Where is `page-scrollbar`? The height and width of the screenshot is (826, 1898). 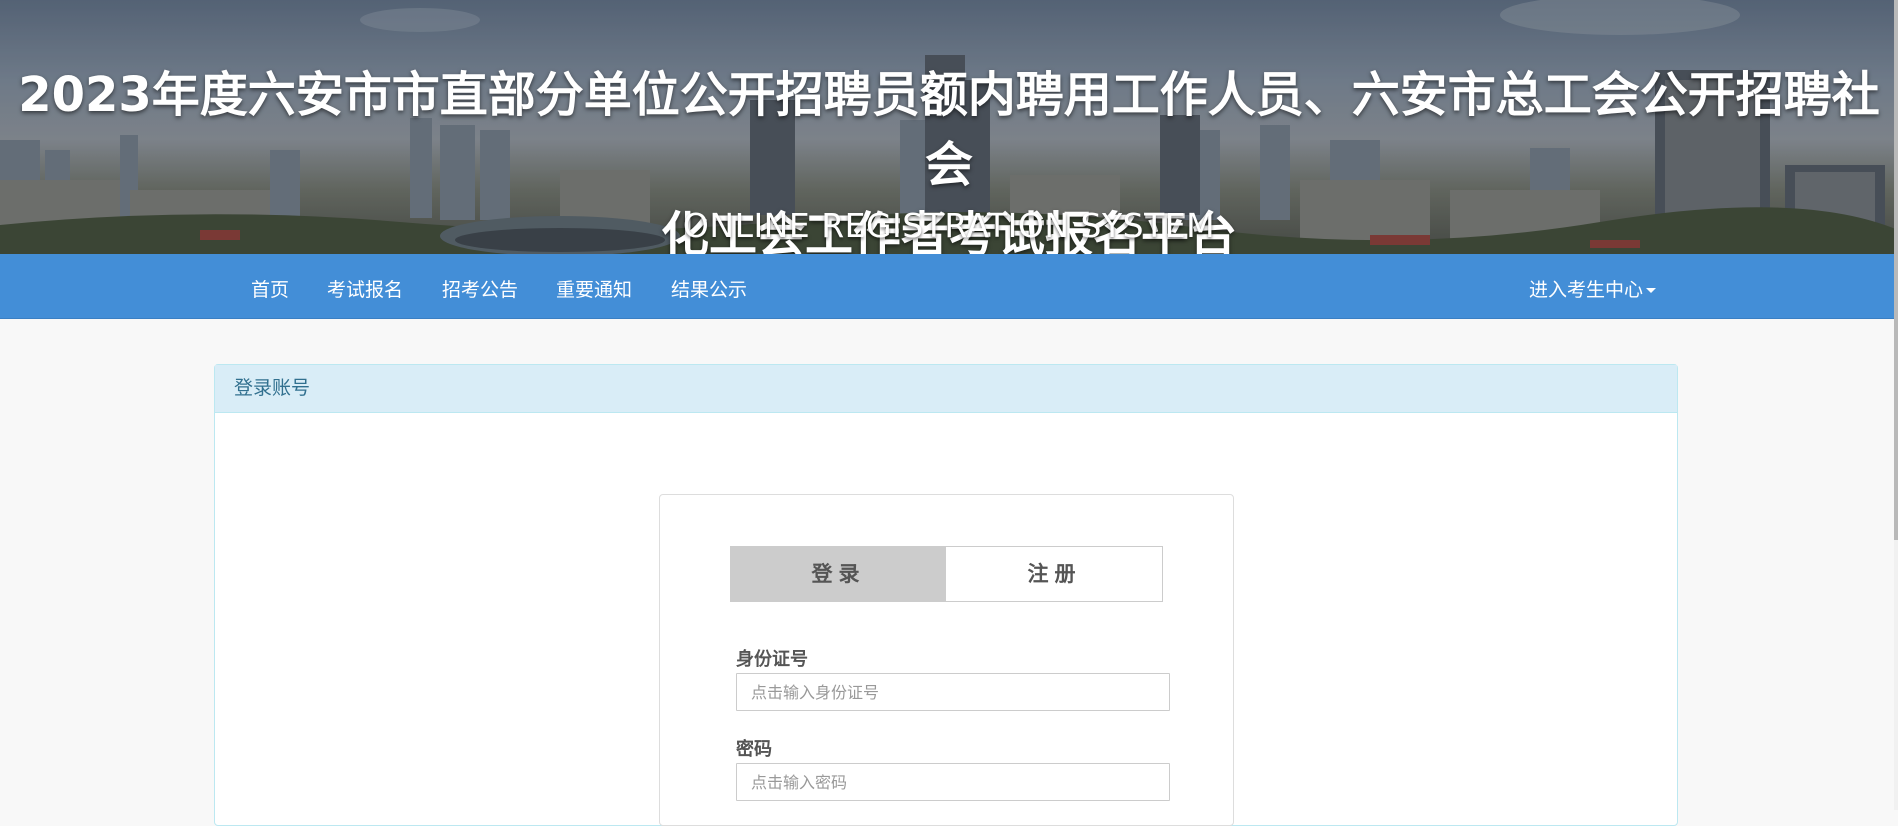 page-scrollbar is located at coordinates (1896, 405).